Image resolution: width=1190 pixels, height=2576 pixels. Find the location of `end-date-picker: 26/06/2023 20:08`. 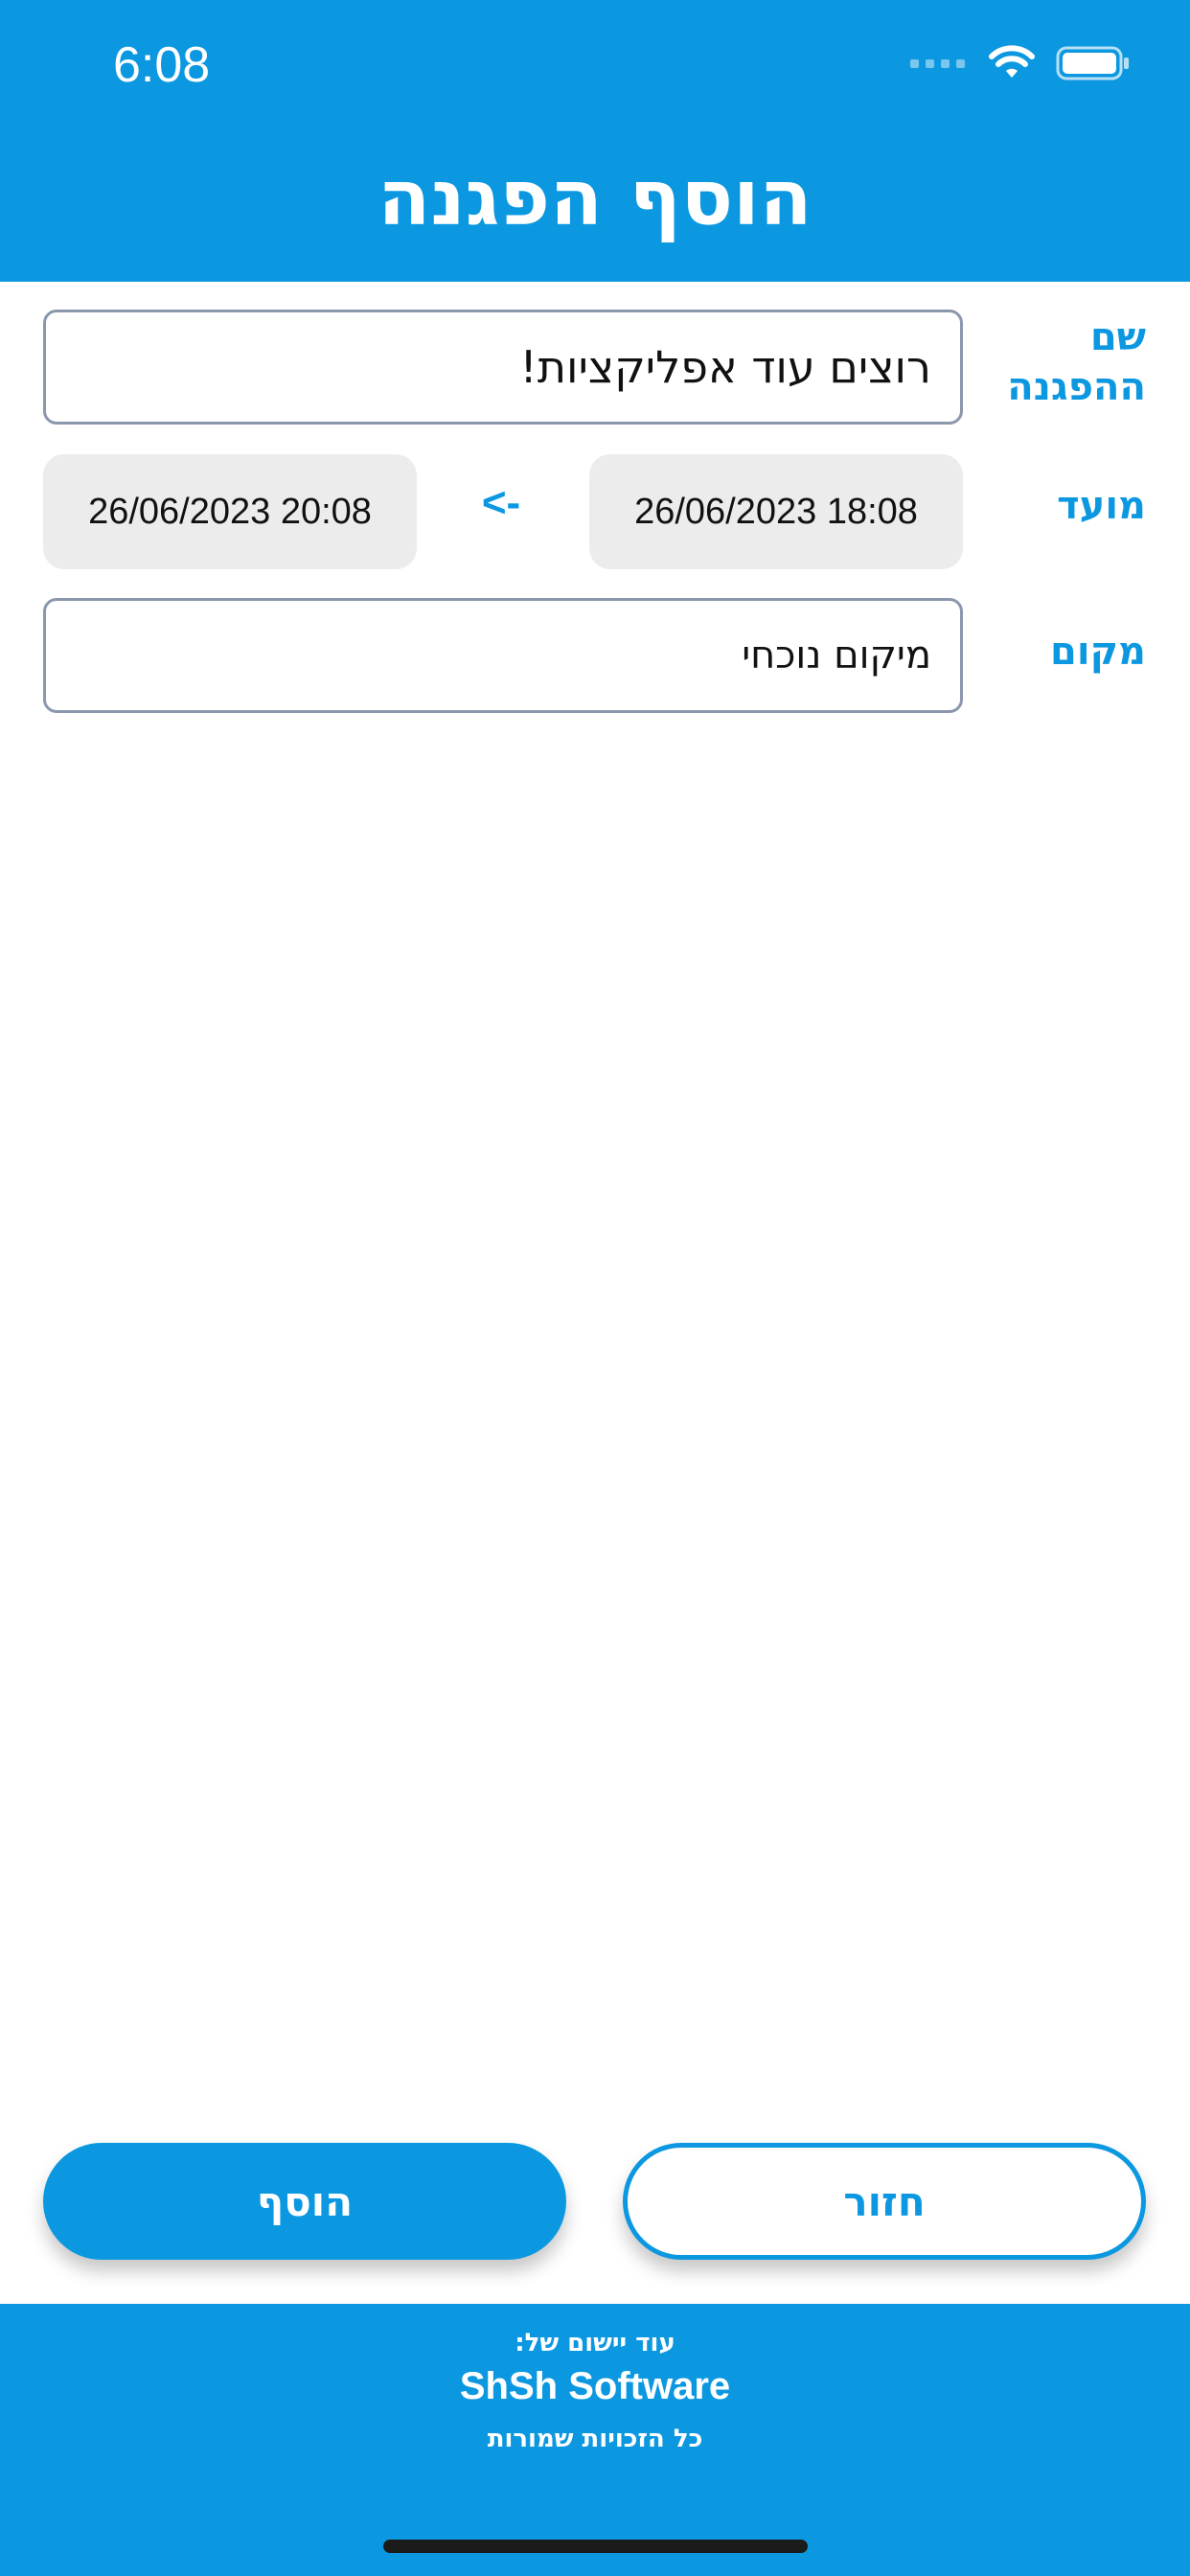

end-date-picker: 26/06/2023 20:08 is located at coordinates (230, 512).